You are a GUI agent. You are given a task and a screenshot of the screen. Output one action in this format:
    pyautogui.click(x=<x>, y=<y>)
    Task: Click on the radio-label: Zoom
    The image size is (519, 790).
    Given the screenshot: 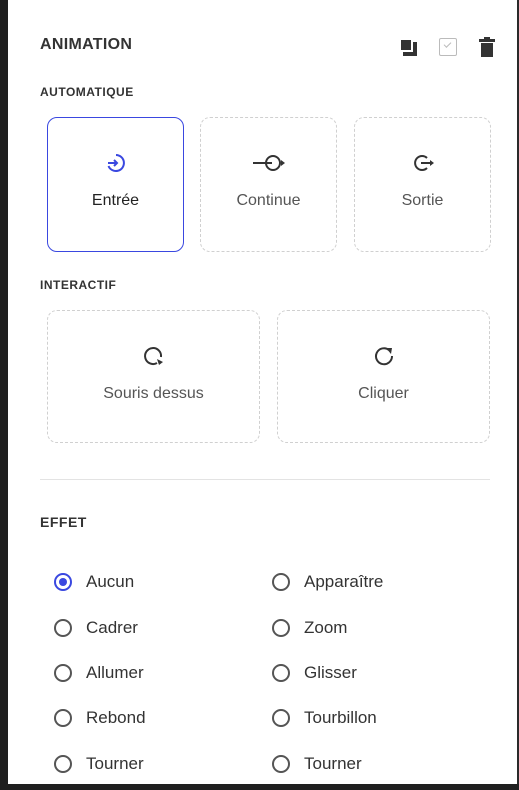 What is the action you would take?
    pyautogui.click(x=326, y=627)
    